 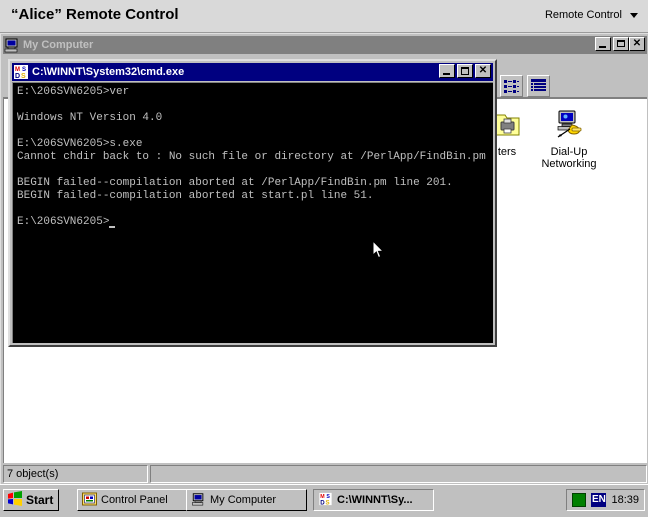 I want to click on my-computer-statusbar: 7 object(s), so click(x=325, y=474).